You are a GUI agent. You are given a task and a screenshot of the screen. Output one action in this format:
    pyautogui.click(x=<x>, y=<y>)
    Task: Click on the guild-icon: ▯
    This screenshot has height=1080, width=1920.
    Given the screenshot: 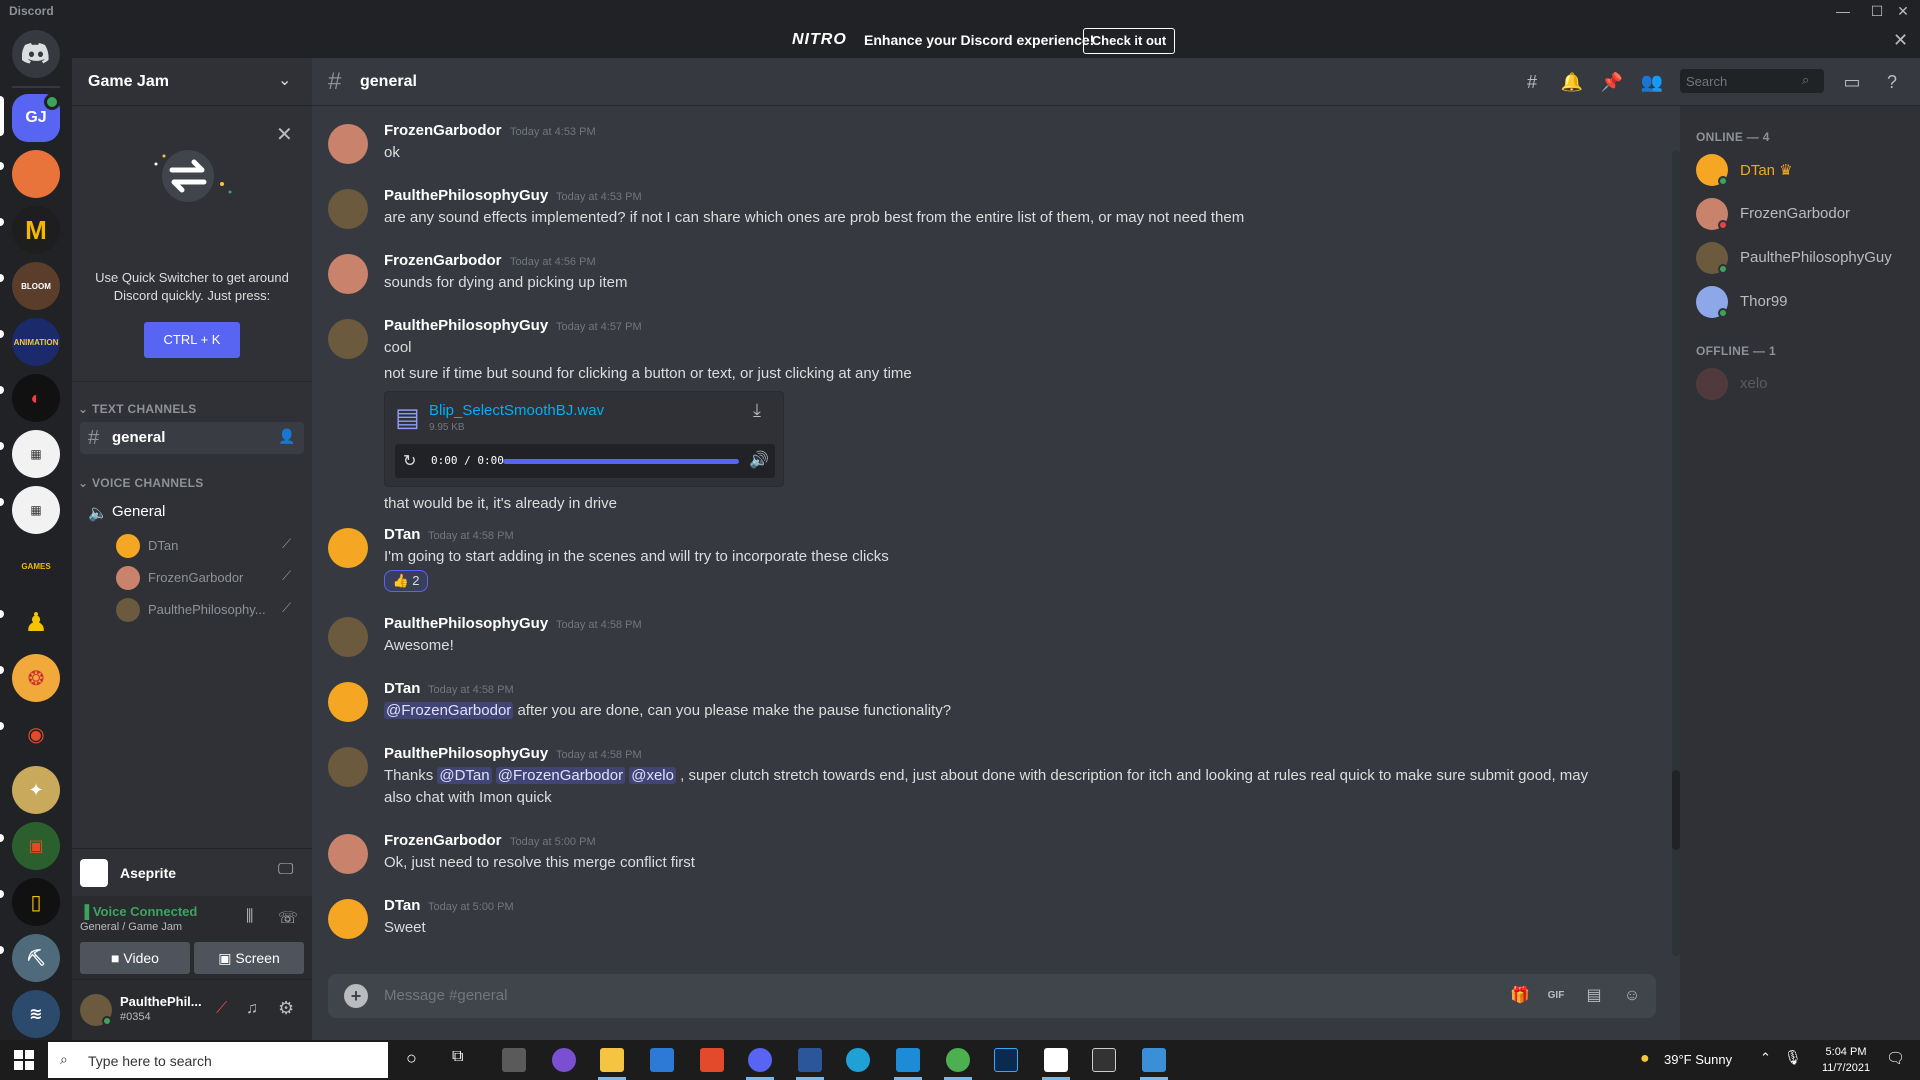 What is the action you would take?
    pyautogui.click(x=36, y=902)
    